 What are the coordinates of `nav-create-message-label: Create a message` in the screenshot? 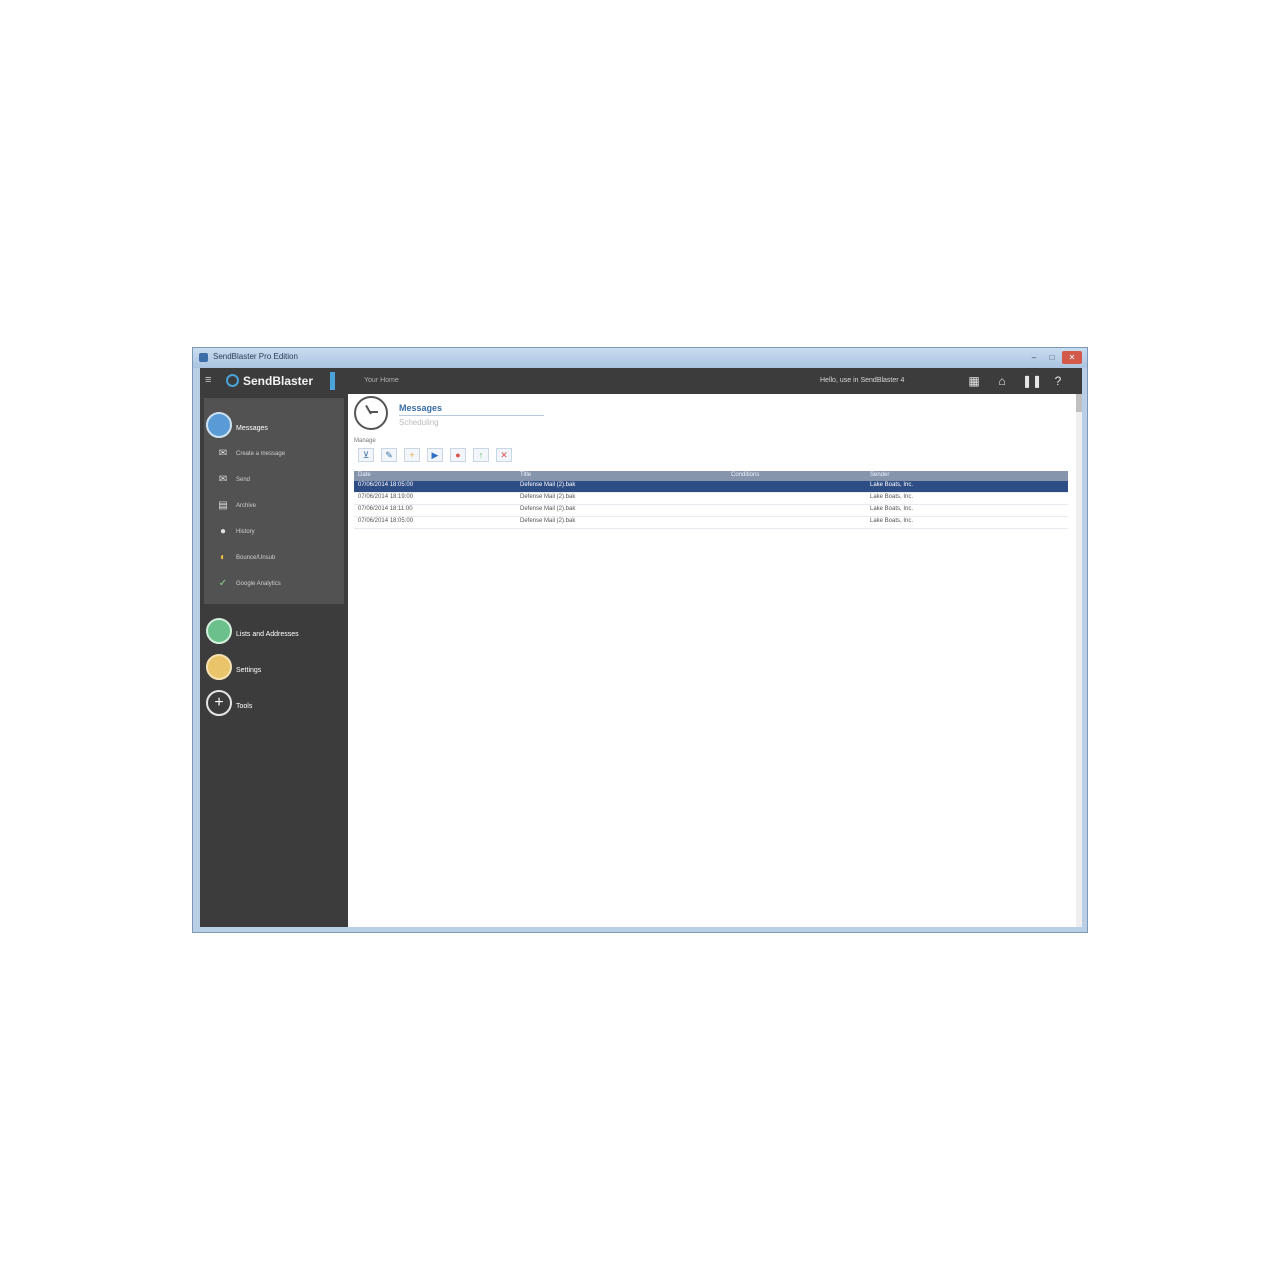 It's located at (261, 454).